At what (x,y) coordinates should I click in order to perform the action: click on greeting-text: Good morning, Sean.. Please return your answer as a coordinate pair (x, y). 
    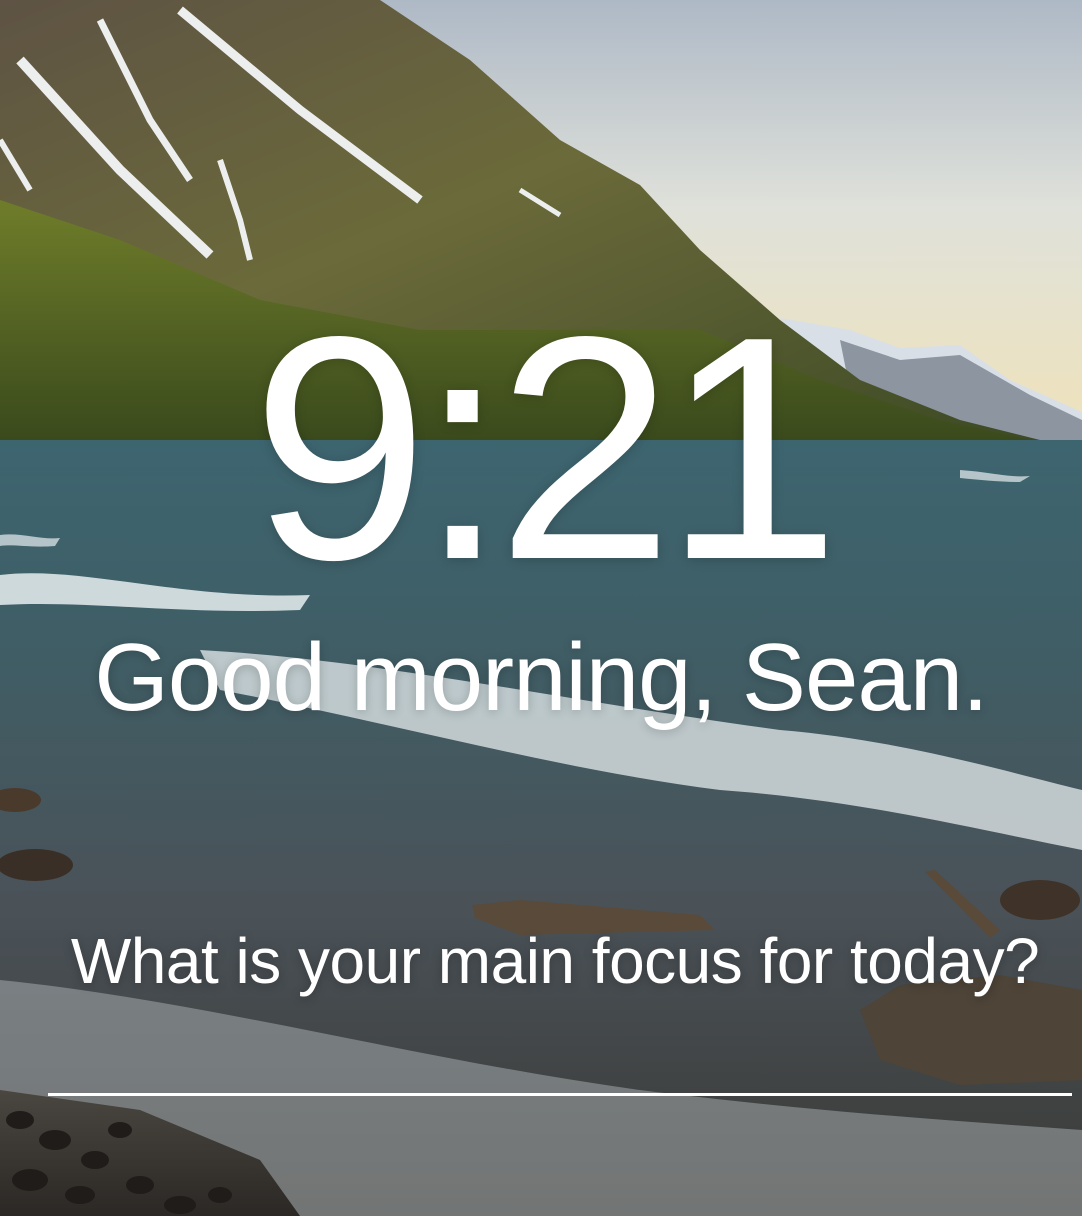
    Looking at the image, I should click on (541, 678).